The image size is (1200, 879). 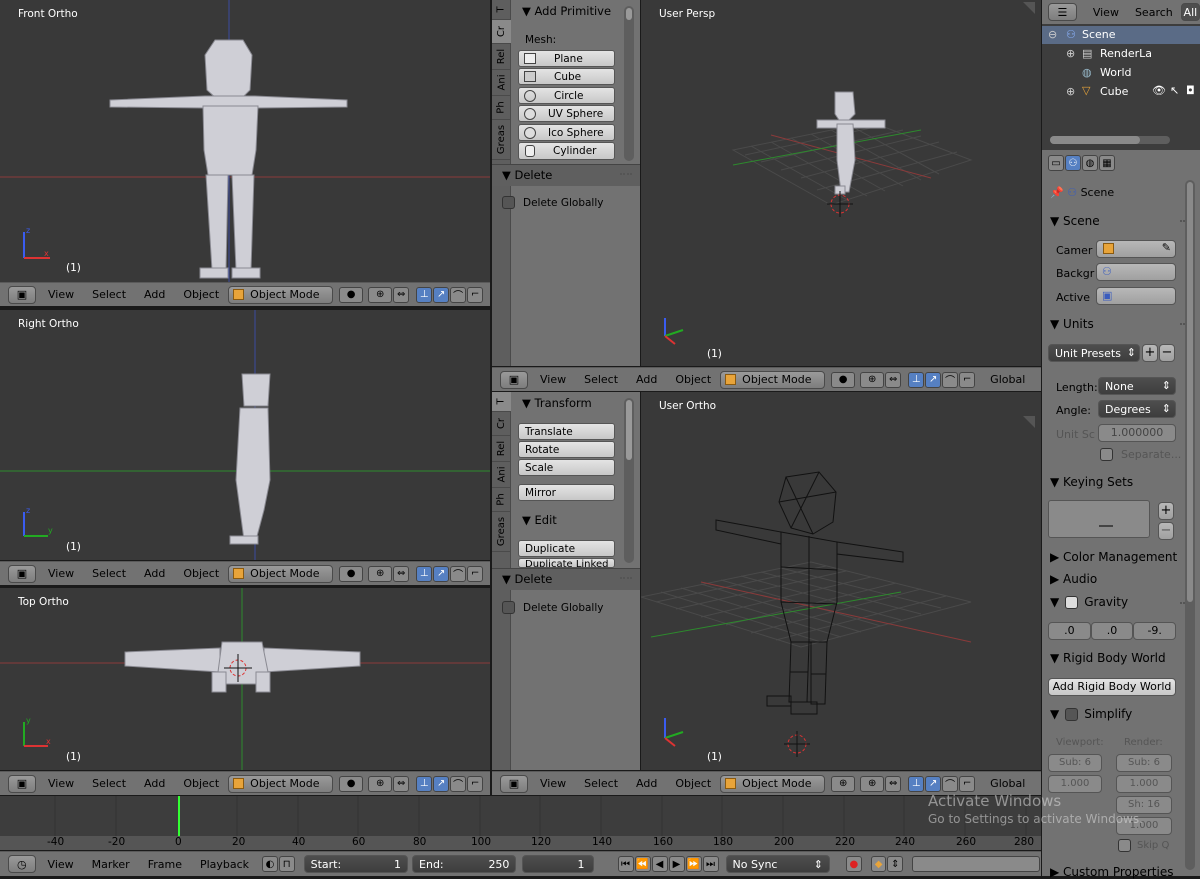 I want to click on keying-sets-list, so click(x=1099, y=519).